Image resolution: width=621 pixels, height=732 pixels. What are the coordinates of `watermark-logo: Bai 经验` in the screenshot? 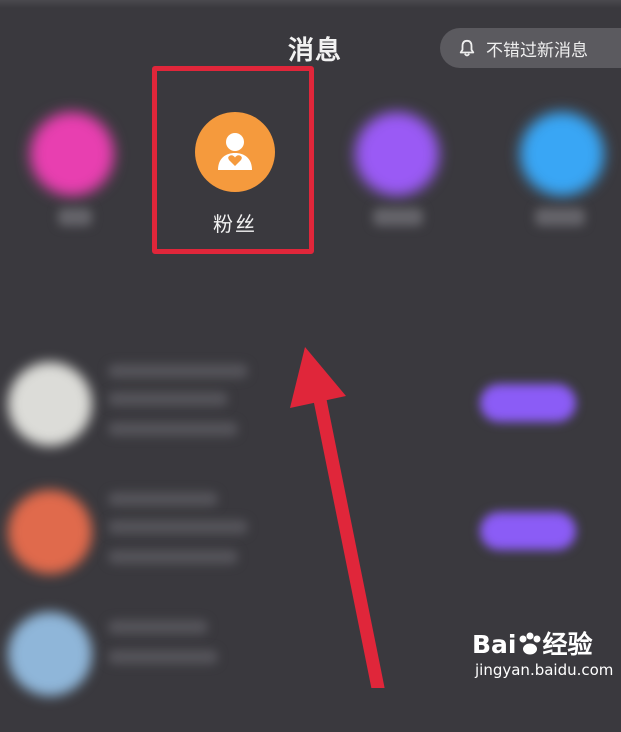 It's located at (532, 644).